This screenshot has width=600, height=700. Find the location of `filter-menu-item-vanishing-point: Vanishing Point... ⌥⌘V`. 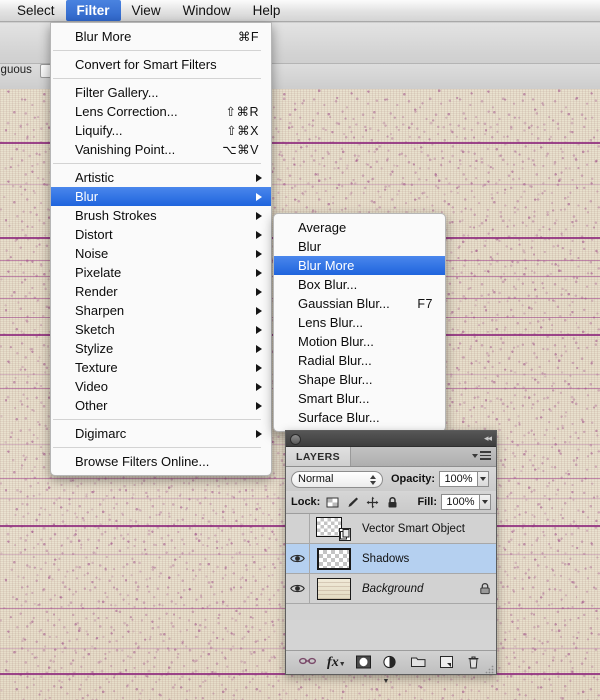

filter-menu-item-vanishing-point: Vanishing Point... ⌥⌘V is located at coordinates (161, 149).